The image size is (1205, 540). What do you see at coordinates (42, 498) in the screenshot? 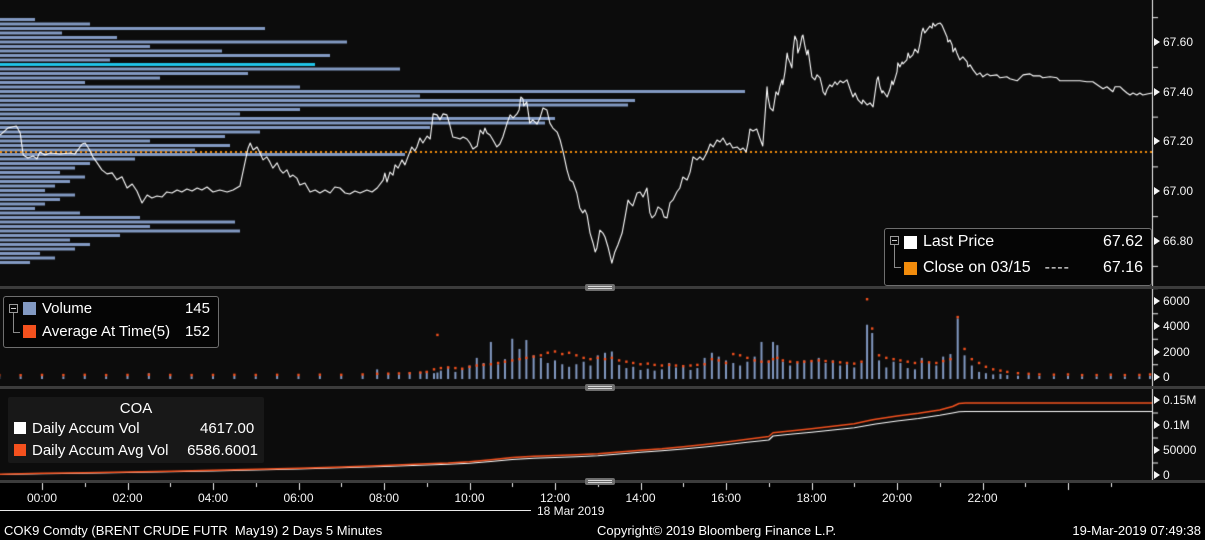
I see `time-tick-label: 00:00` at bounding box center [42, 498].